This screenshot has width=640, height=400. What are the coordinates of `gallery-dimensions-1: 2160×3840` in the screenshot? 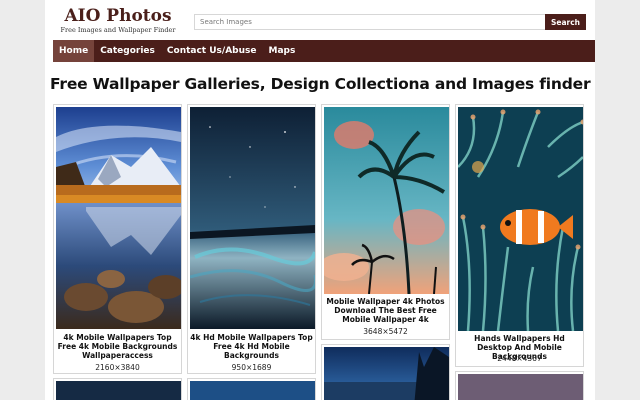 It's located at (117, 367).